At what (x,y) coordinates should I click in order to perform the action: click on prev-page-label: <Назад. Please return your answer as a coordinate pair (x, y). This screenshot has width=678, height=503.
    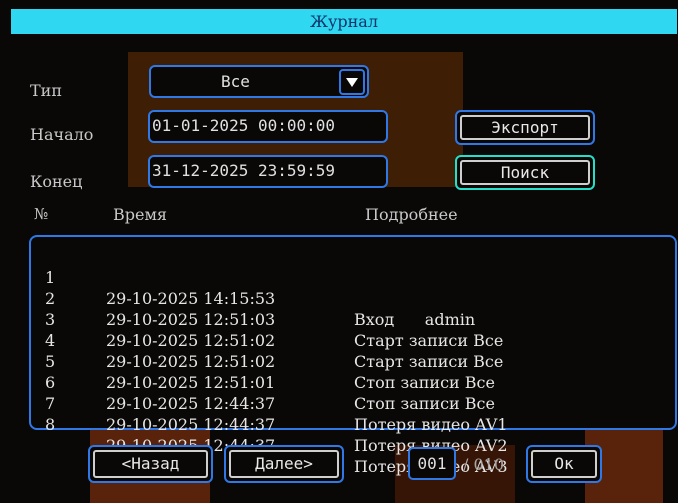
    Looking at the image, I should click on (150, 464).